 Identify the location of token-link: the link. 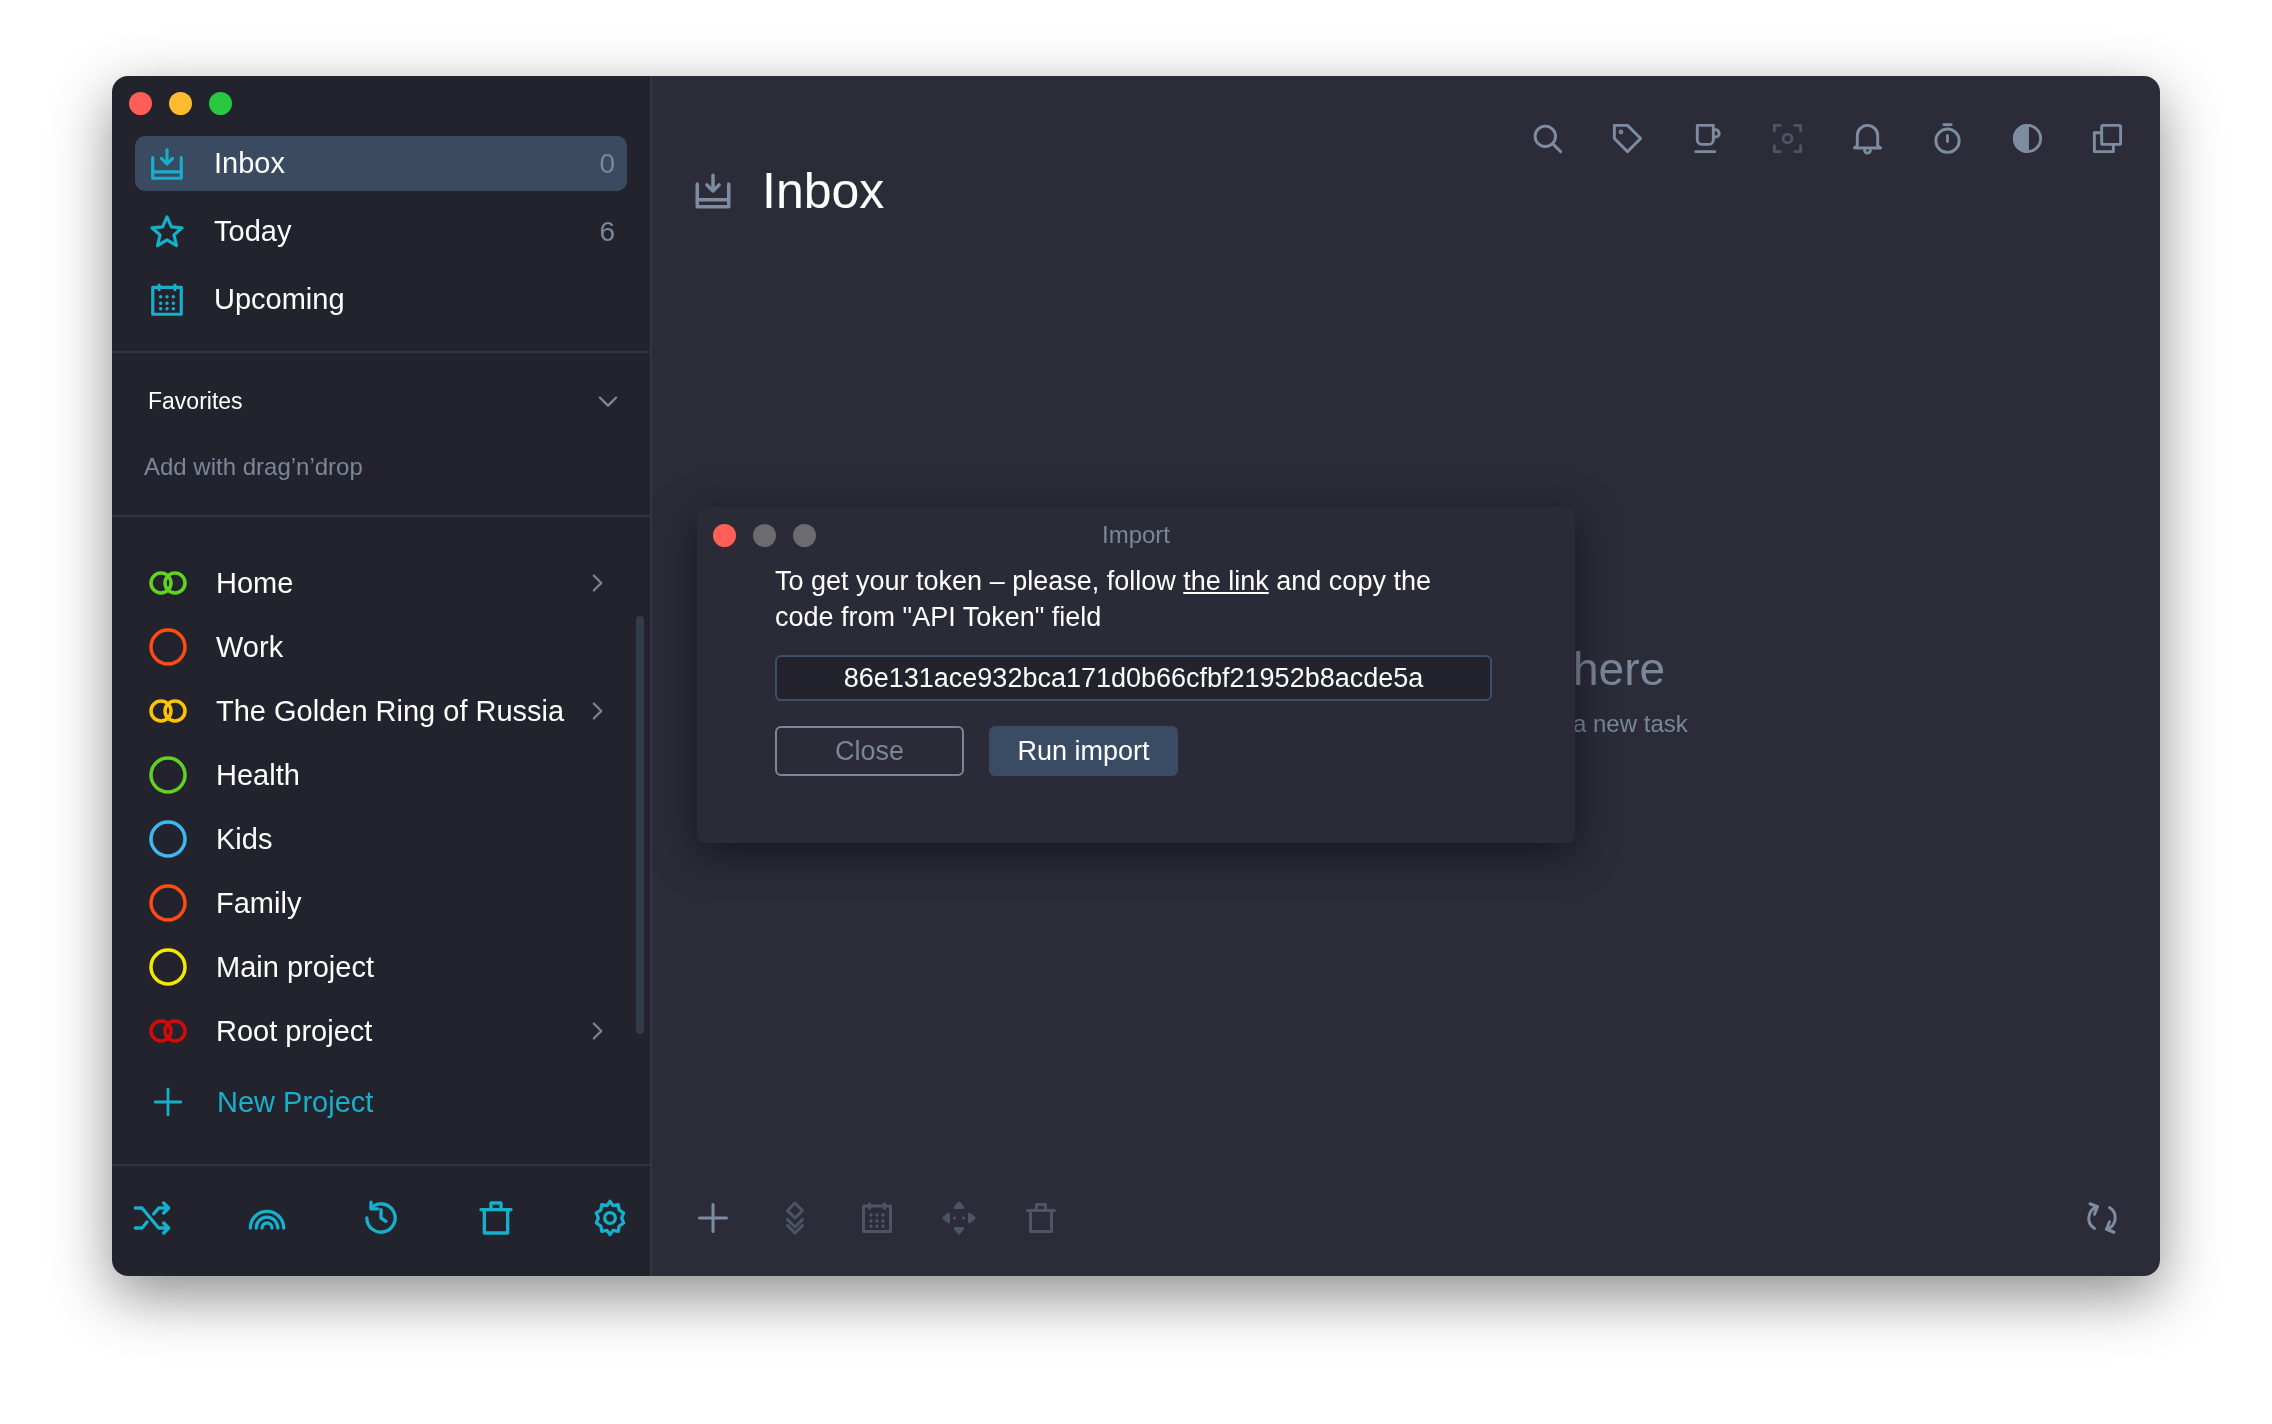
(1226, 581).